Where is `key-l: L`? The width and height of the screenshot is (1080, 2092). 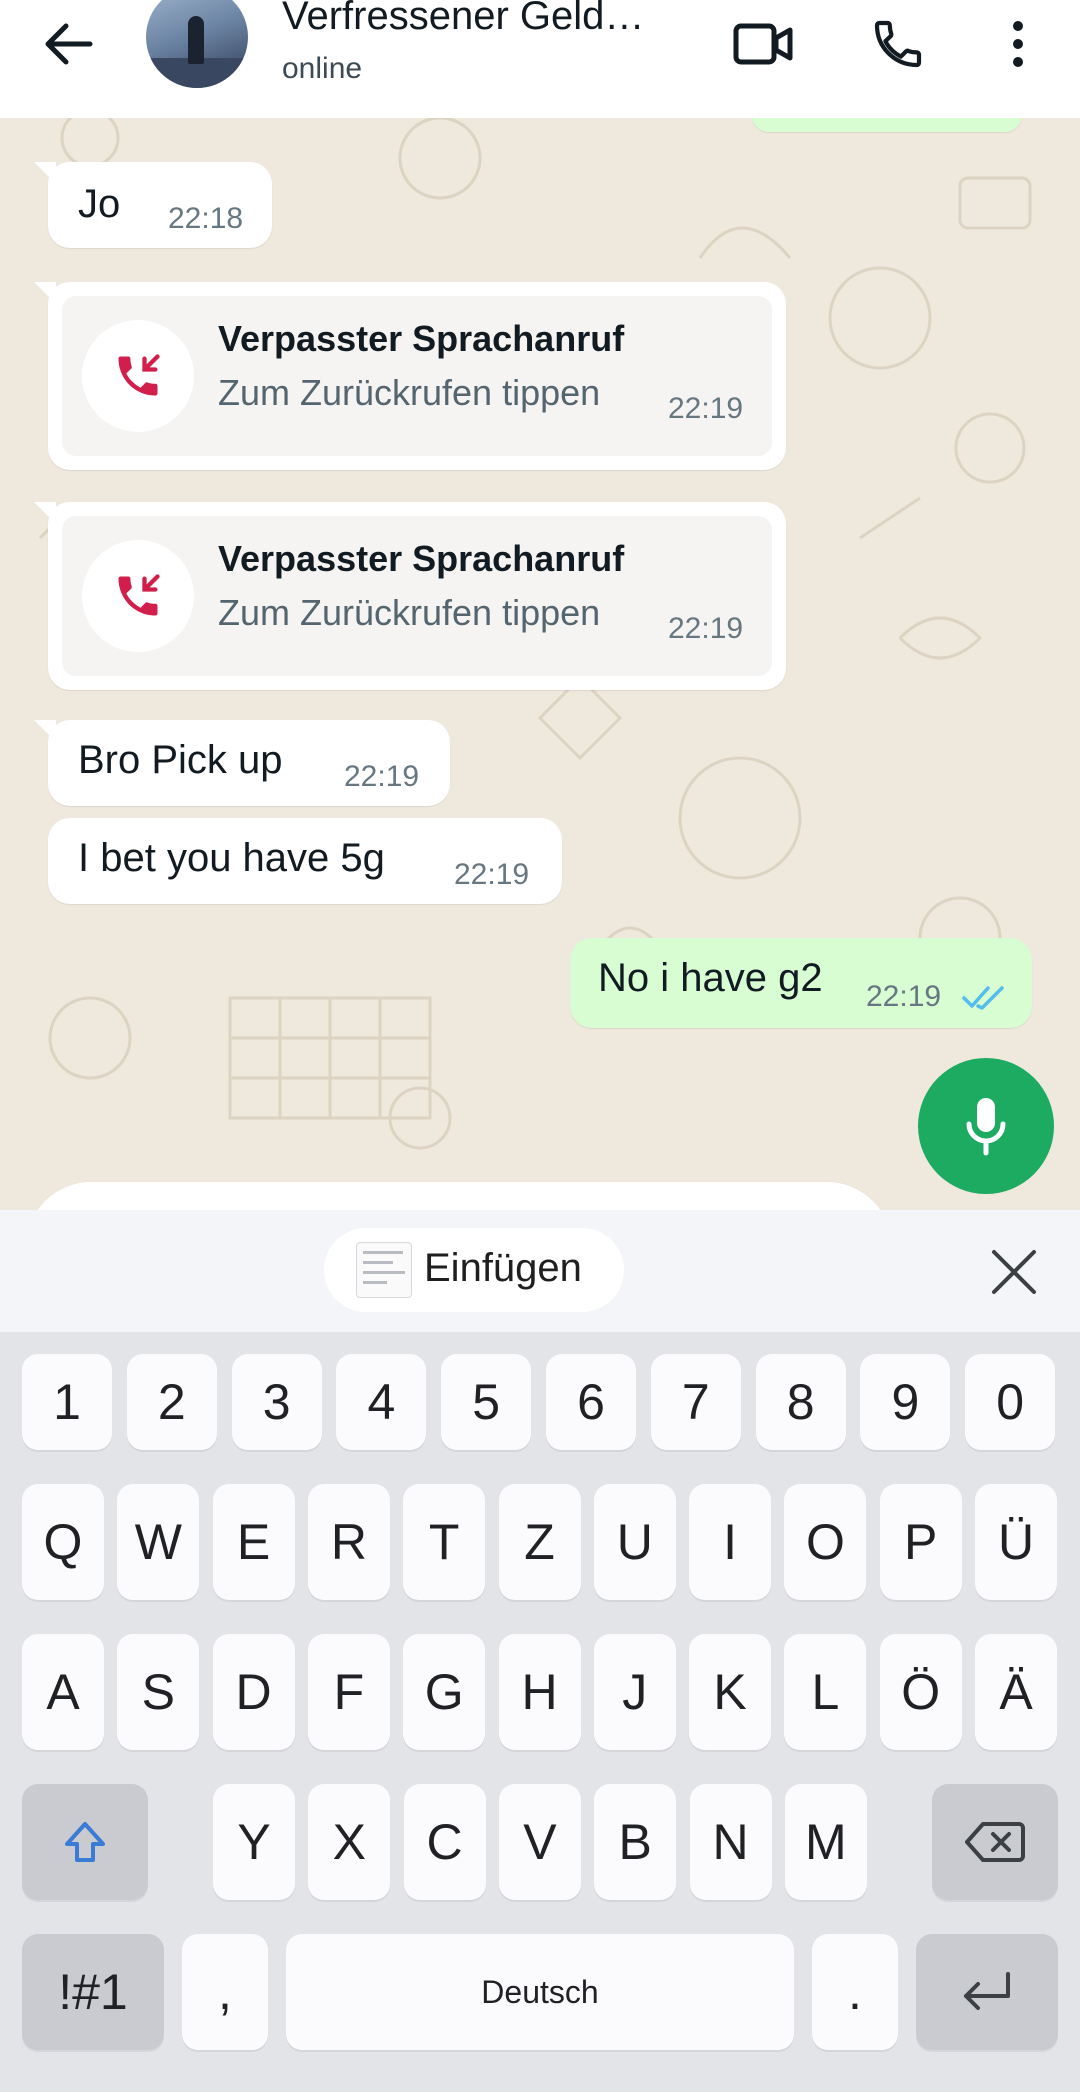 key-l: L is located at coordinates (825, 1692).